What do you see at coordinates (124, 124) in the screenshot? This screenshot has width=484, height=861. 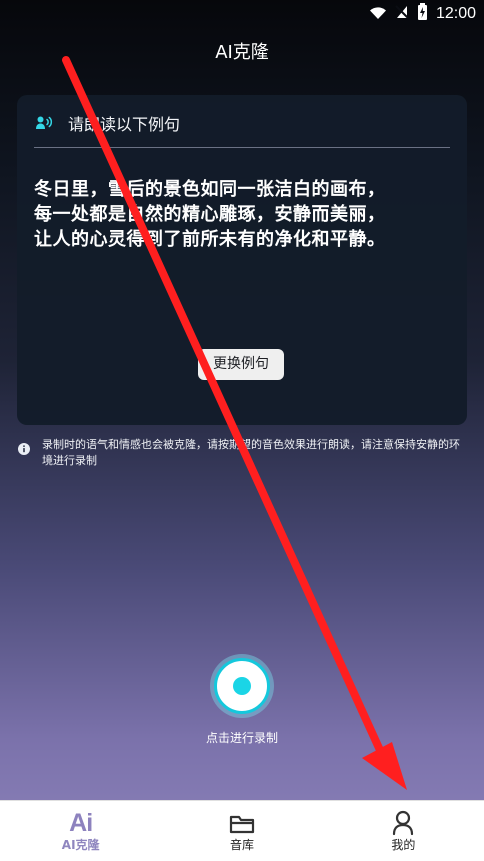 I see `prompt-header-label: 请朗读以下例句` at bounding box center [124, 124].